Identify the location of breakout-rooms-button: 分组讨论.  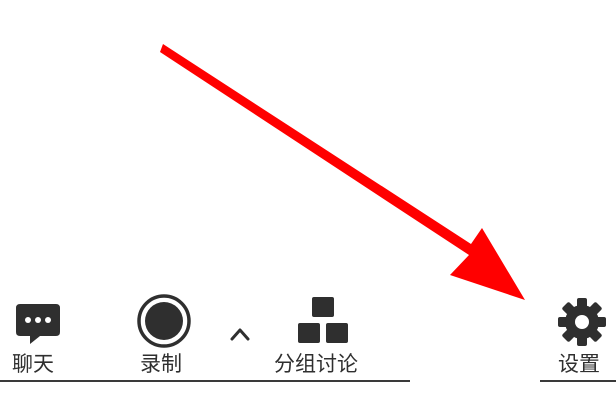
(327, 335).